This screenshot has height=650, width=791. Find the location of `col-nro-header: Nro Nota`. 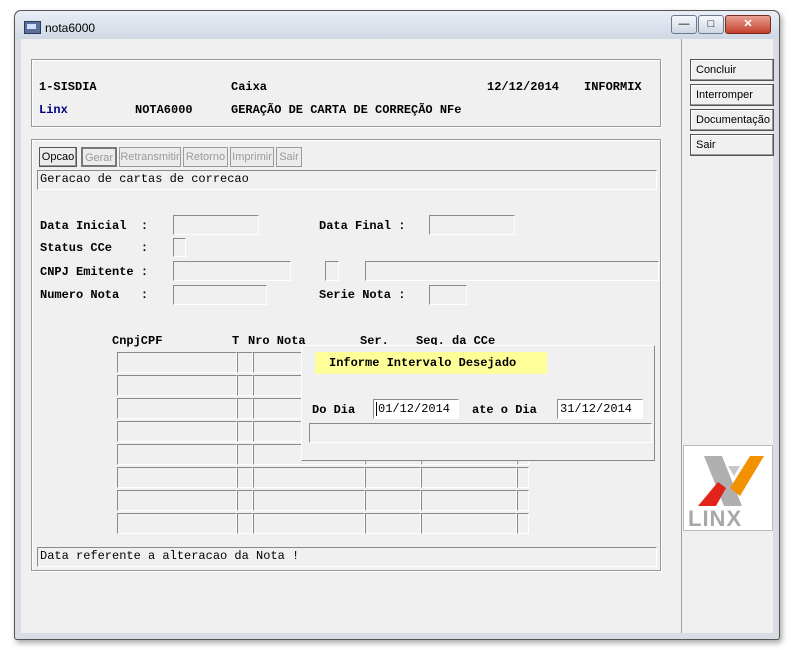

col-nro-header: Nro Nota is located at coordinates (277, 341).